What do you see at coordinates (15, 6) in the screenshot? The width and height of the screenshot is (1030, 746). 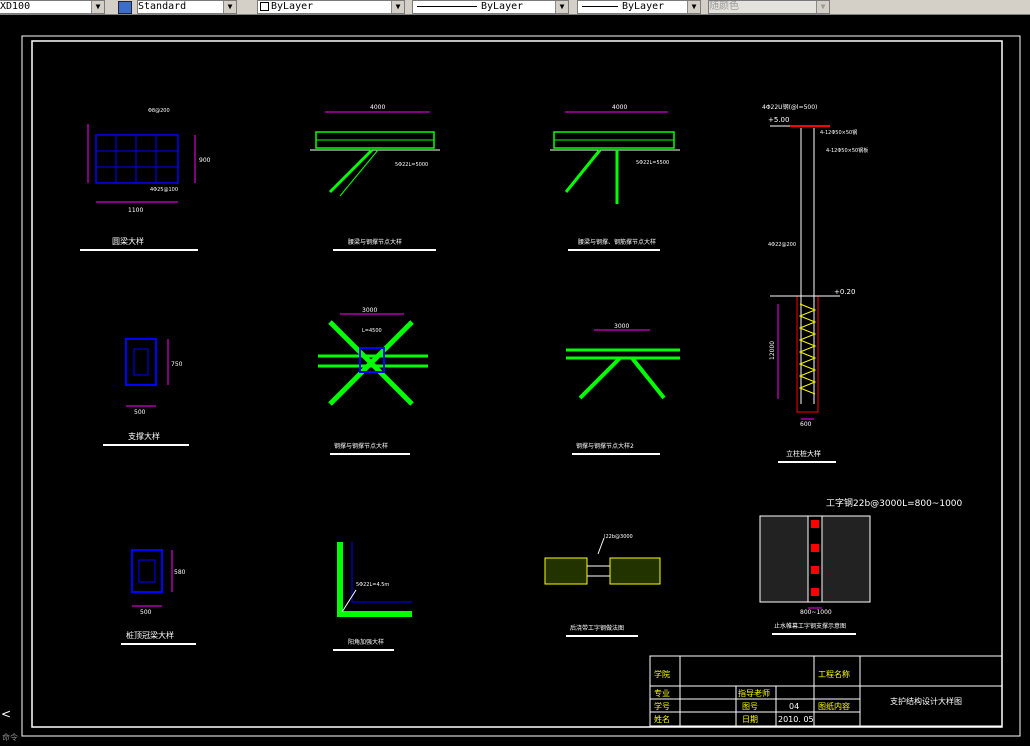 I see `scale-value: XD100` at bounding box center [15, 6].